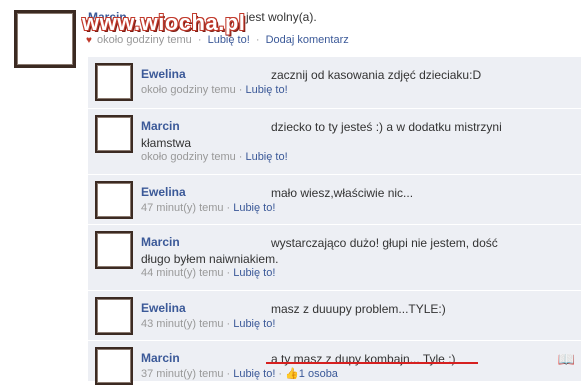  Describe the element at coordinates (229, 40) in the screenshot. I see `post-like-link: Lubię to!` at that location.